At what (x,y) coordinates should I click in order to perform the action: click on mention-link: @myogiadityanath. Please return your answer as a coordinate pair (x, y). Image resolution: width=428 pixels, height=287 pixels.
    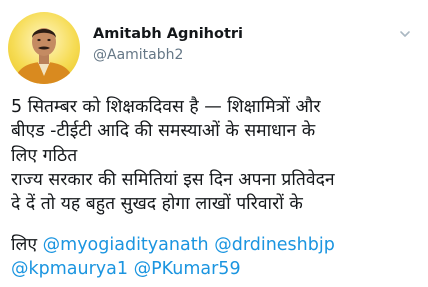
    Looking at the image, I should click on (126, 245).